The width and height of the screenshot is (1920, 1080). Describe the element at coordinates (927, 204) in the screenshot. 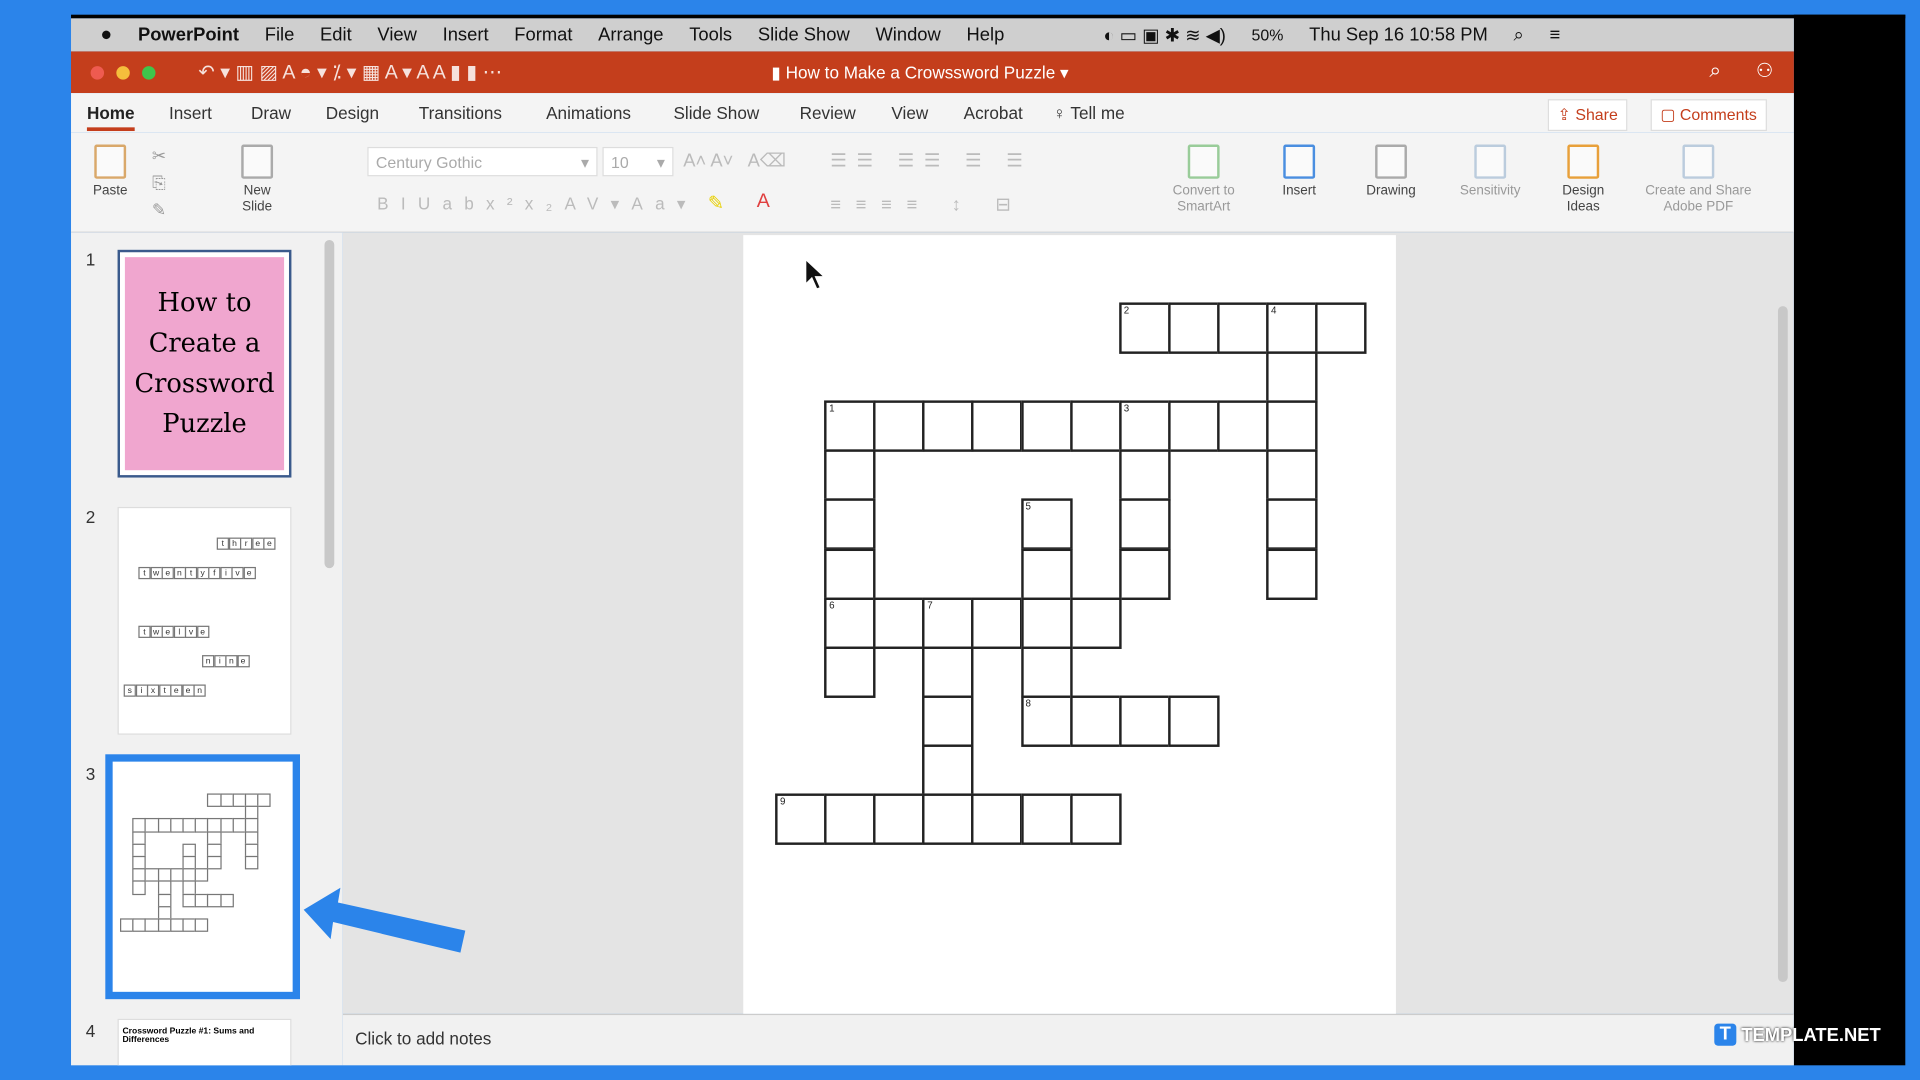

I see `align-buttons: ≡≡≡≡ ↕ ⊟` at that location.